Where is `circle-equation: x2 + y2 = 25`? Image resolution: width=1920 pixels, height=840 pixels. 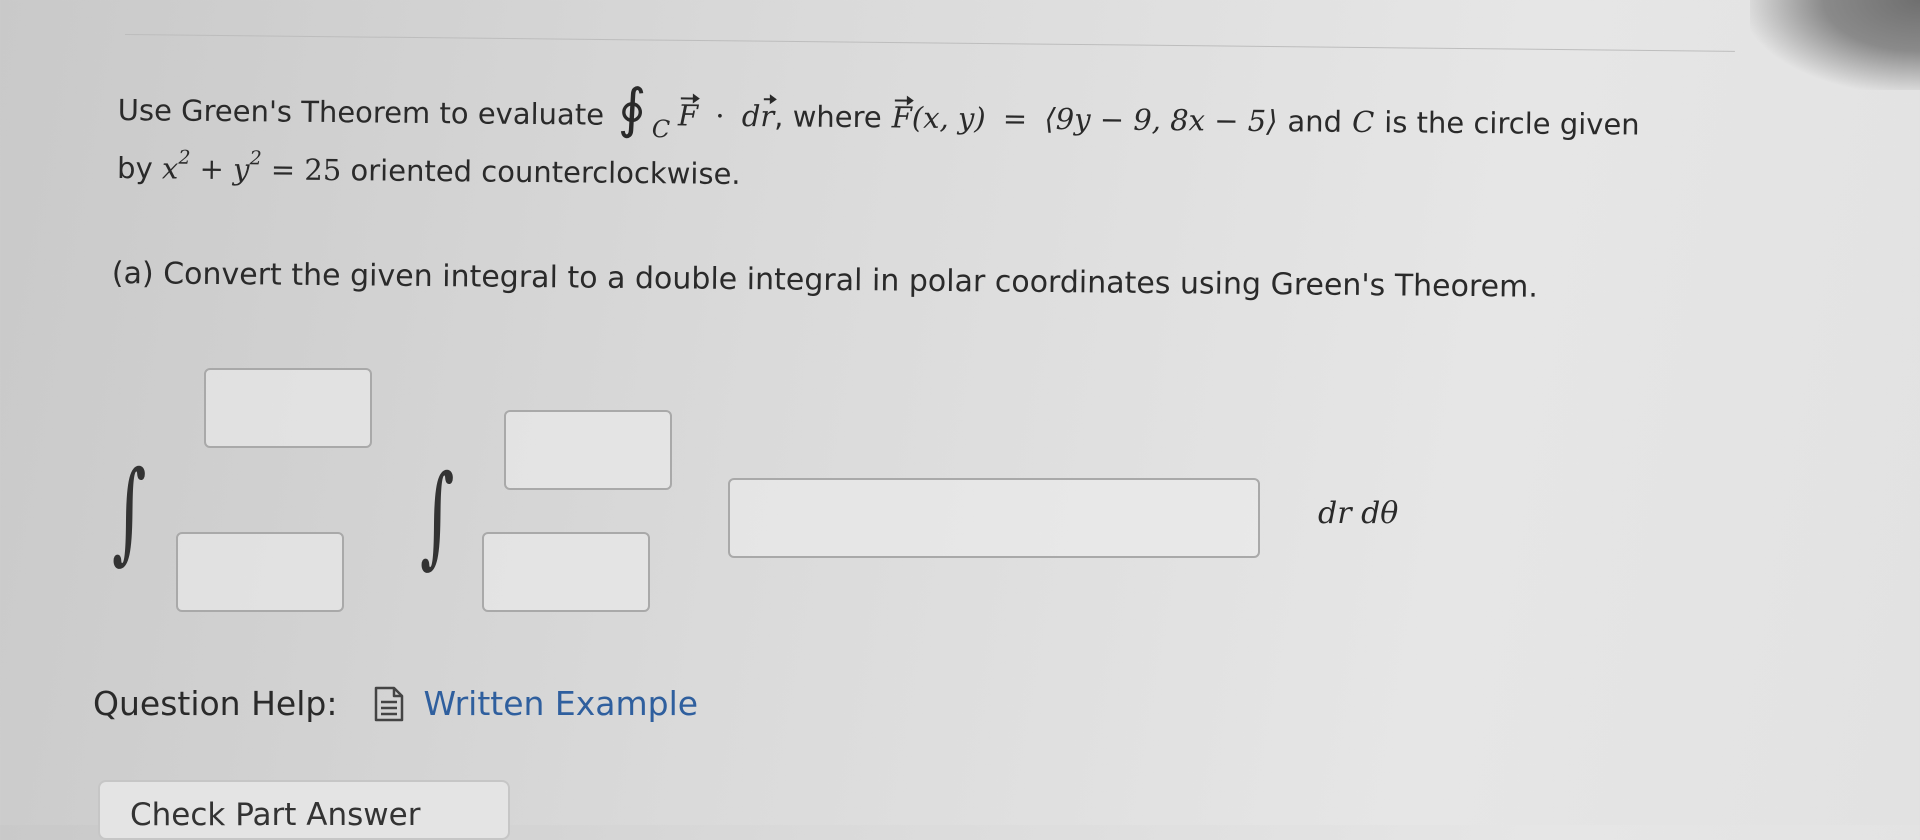
circle-equation: x2 + y2 = 25 is located at coordinates (256, 167).